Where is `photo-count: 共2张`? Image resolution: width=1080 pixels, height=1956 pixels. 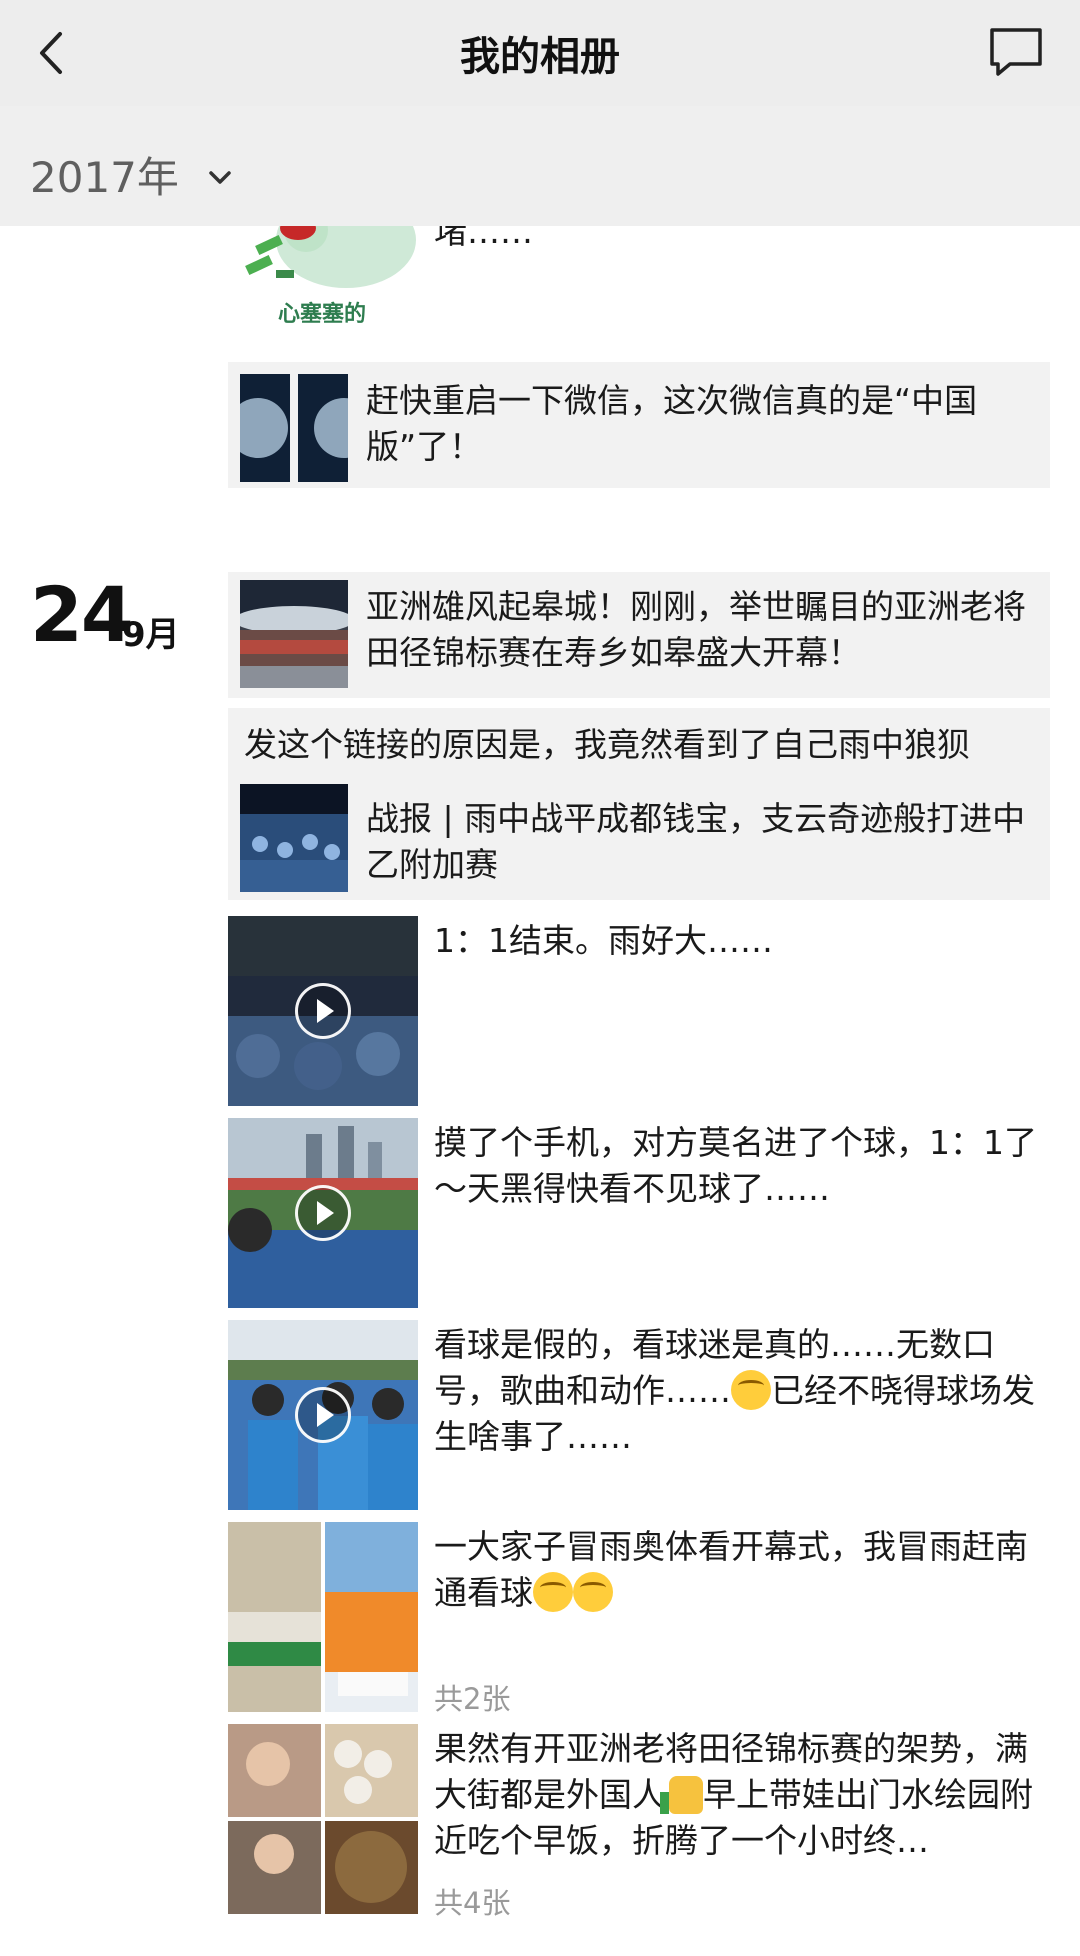
photo-count: 共2张 is located at coordinates (472, 1699).